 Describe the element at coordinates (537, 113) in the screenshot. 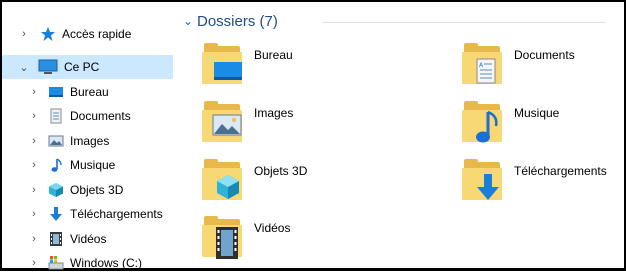

I see `folder-label: Musique` at that location.